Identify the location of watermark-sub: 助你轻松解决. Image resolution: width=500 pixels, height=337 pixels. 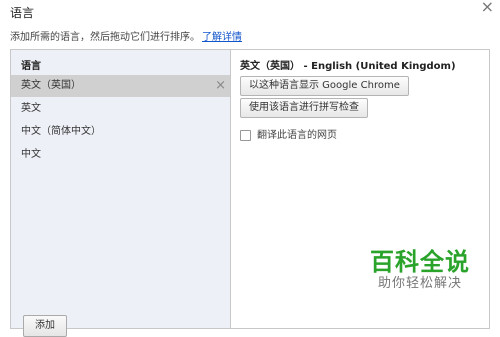
(419, 283).